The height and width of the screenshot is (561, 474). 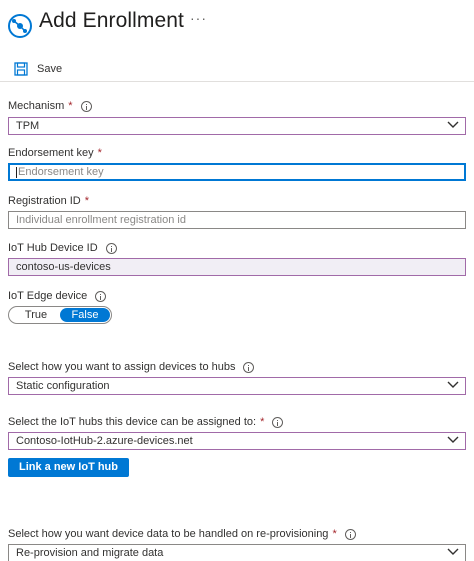 I want to click on save-label: Save, so click(x=50, y=69).